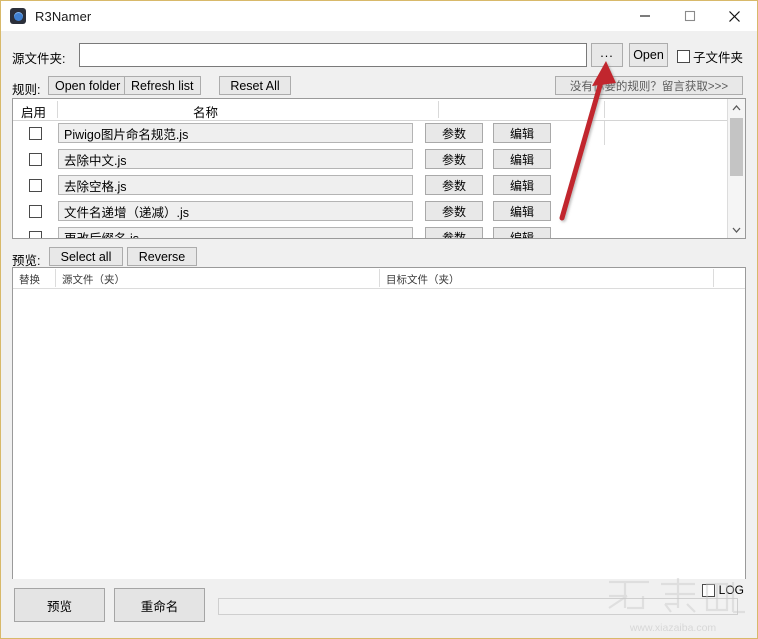  I want to click on rule-row: 去除空格.js 参数 编辑, so click(371, 185).